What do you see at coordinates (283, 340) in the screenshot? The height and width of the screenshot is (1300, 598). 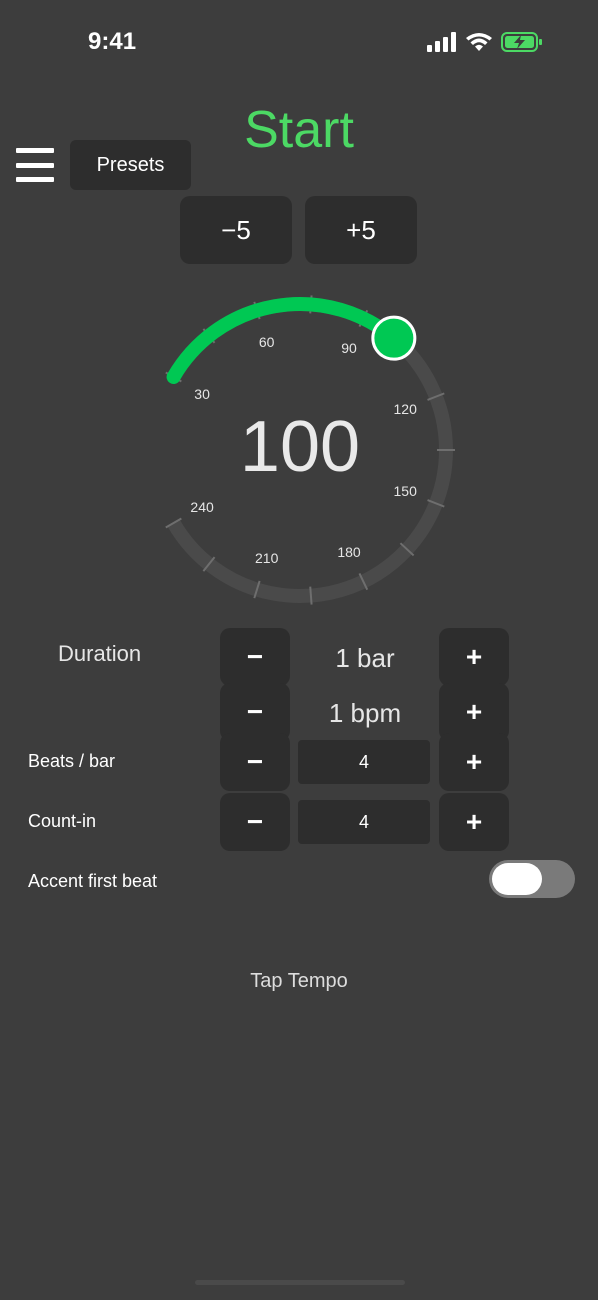 I see `dial-progress-arc` at bounding box center [283, 340].